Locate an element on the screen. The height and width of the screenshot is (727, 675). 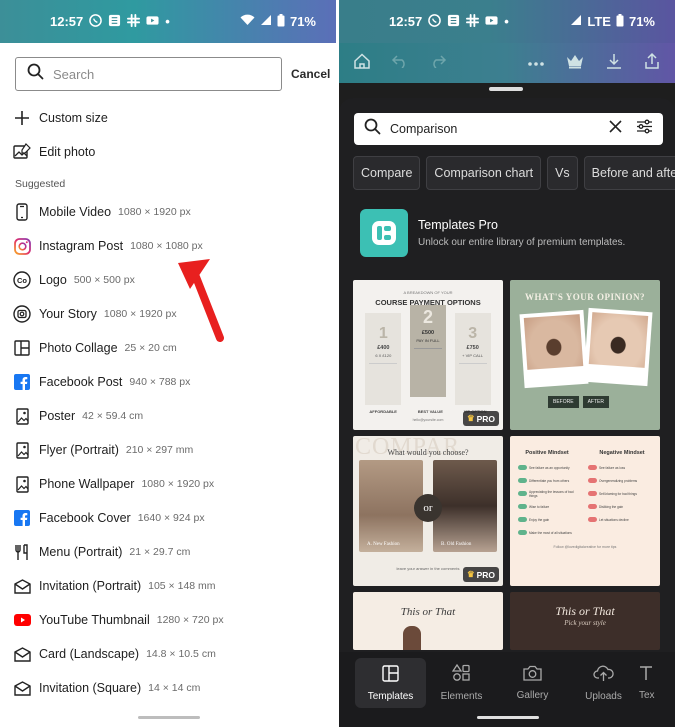
fashion-photo-b is located at coordinates (465, 506).